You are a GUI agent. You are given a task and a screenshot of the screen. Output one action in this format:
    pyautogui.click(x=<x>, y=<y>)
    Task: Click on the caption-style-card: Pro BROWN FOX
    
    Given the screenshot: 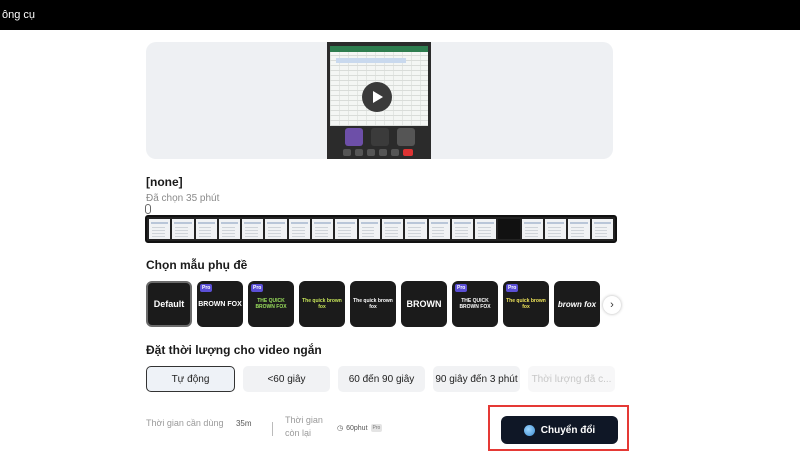 What is the action you would take?
    pyautogui.click(x=220, y=304)
    